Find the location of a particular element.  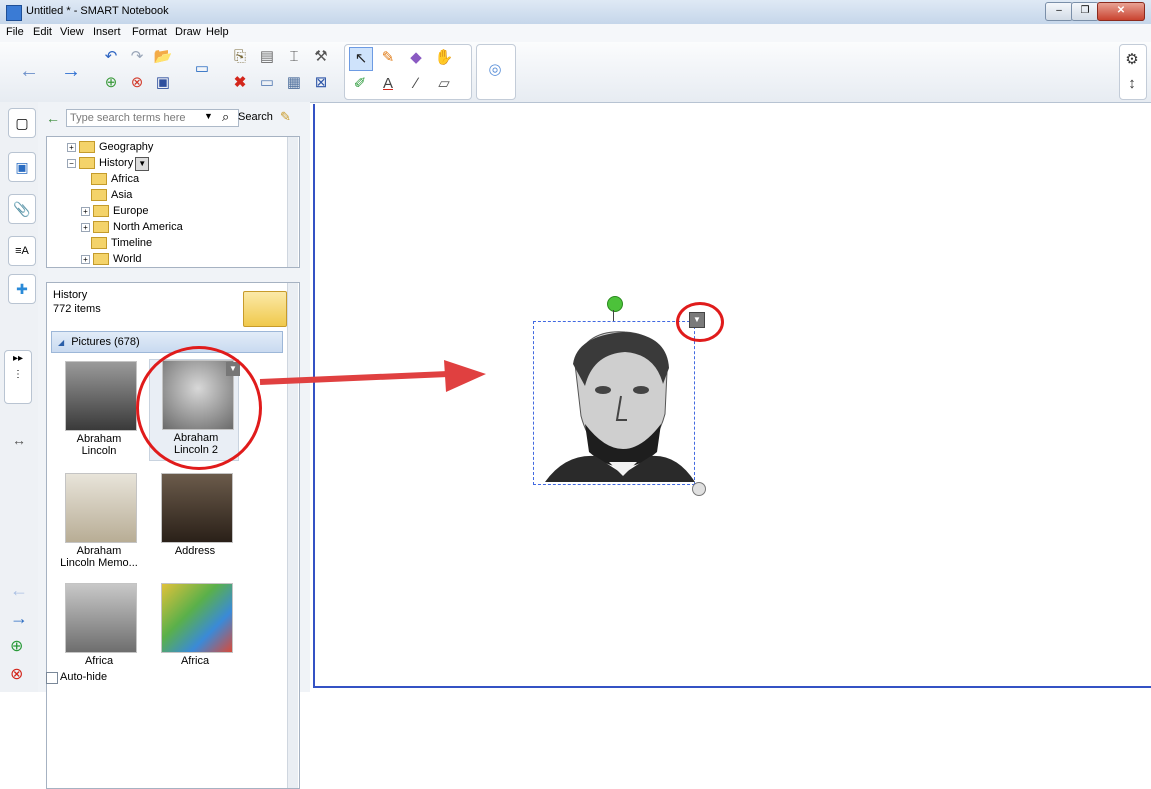

next-page-icon: → is located at coordinates (19, 618).